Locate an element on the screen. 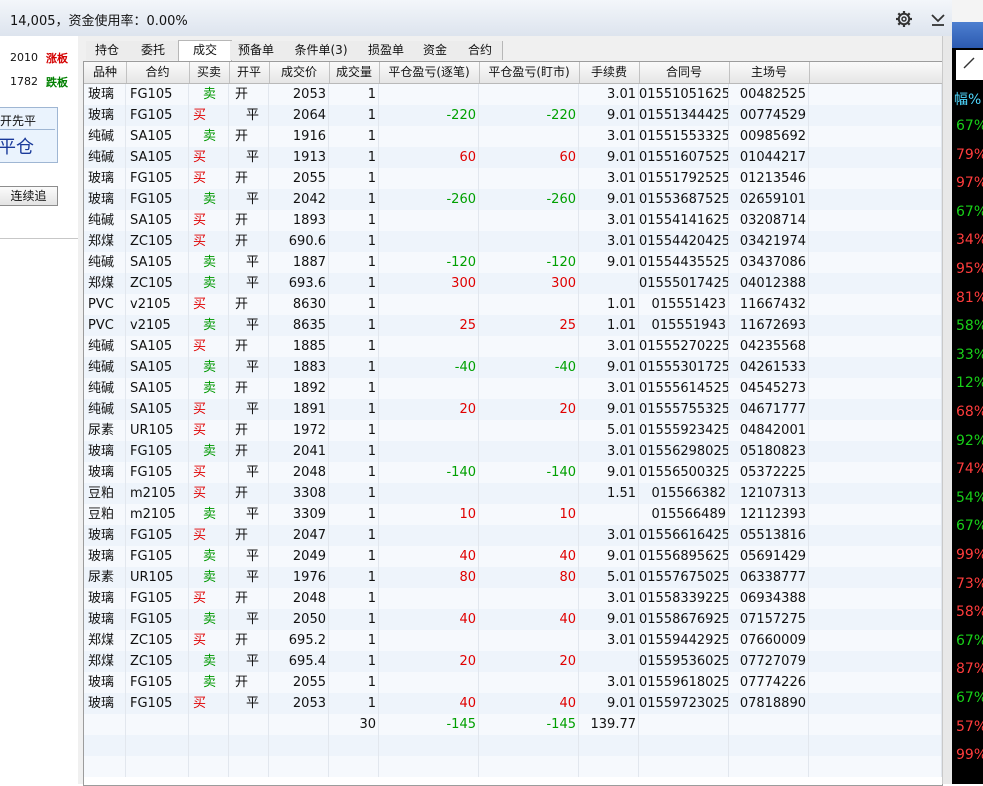 Image resolution: width=983 pixels, height=786 pixels. tab-3: 成交 is located at coordinates (205, 50).